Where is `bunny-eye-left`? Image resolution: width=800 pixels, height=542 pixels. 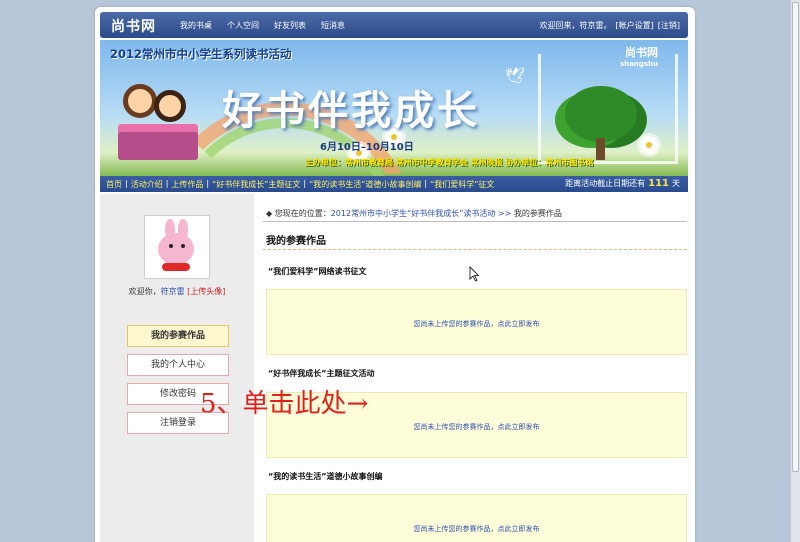
bunny-eye-left is located at coordinates (171, 246).